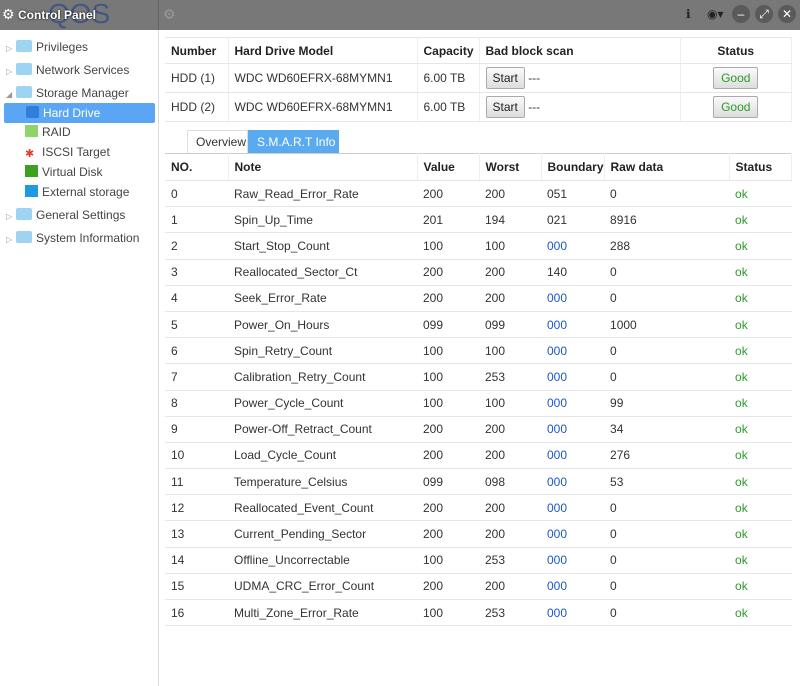  What do you see at coordinates (64, 93) in the screenshot?
I see `sidebar-item-storage-manager: ◢ Storage Manager` at bounding box center [64, 93].